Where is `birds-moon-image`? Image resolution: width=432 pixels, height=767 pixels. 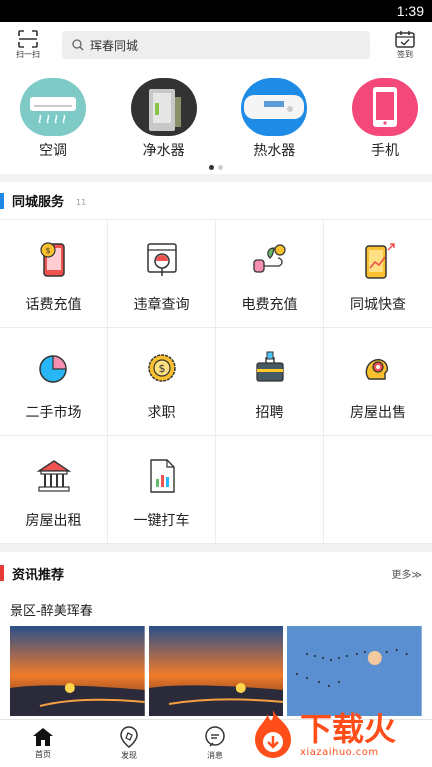
birds-moon-image is located at coordinates (355, 671).